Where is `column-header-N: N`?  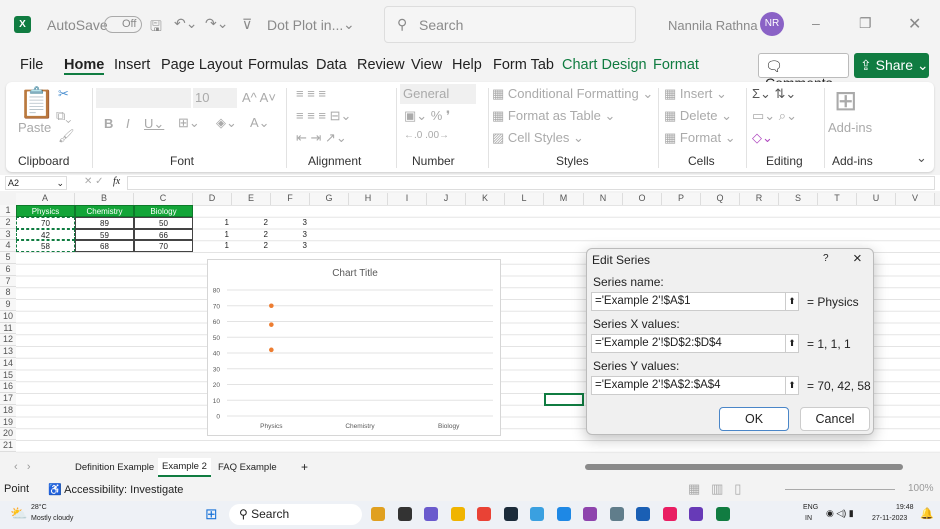
column-header-N: N is located at coordinates (603, 199).